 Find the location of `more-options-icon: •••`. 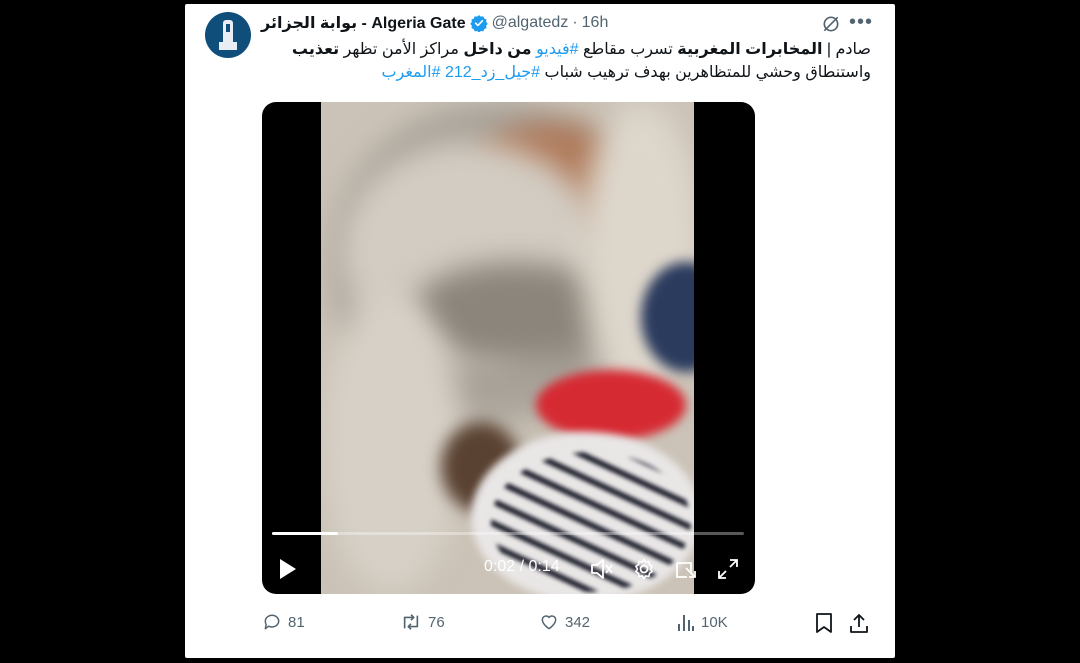

more-options-icon: ••• is located at coordinates (861, 22).